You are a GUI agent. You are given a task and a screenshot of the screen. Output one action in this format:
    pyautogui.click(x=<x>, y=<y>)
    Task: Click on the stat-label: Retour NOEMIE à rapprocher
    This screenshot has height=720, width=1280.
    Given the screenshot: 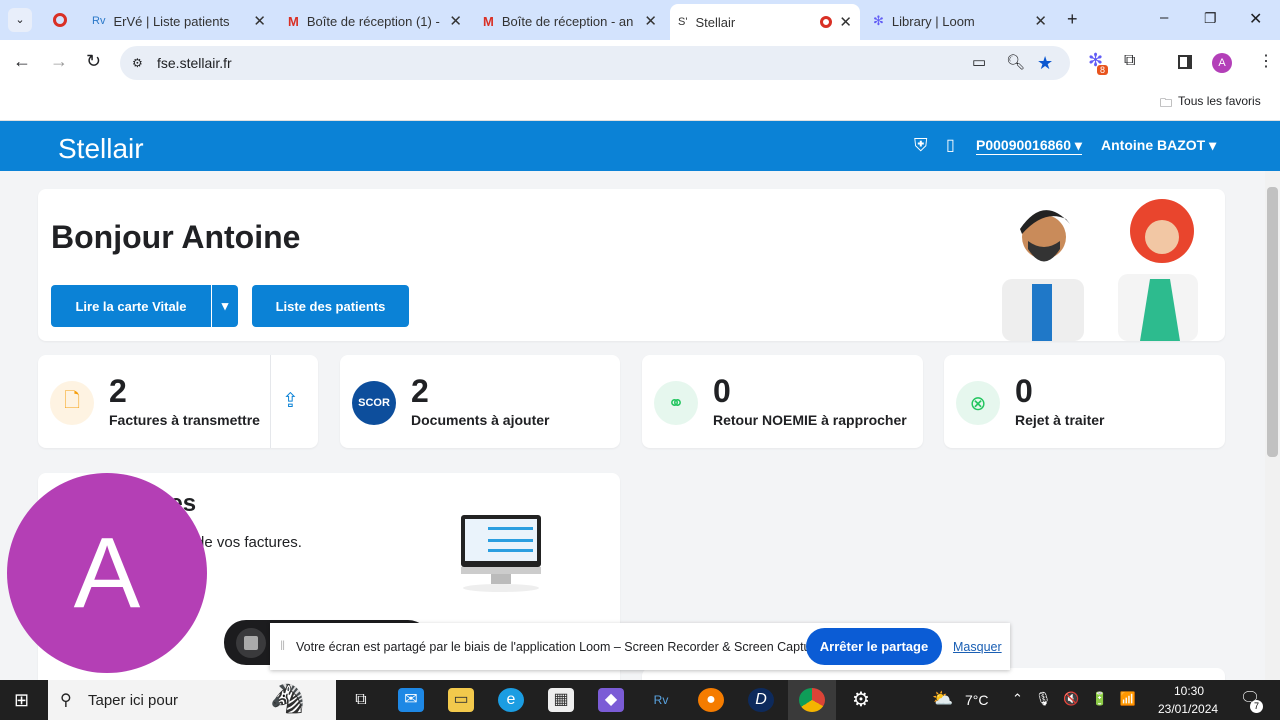 What is the action you would take?
    pyautogui.click(x=810, y=420)
    